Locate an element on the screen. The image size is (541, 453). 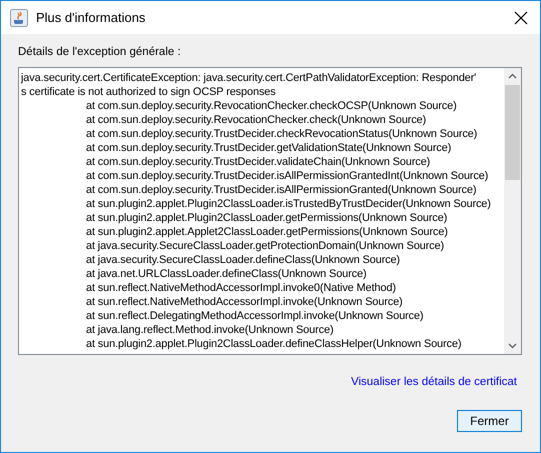
stack-trace-line: java.security.cert.CertificateException: java.security.cert.CertPathValidatorException: Responder' is located at coordinates (249, 78).